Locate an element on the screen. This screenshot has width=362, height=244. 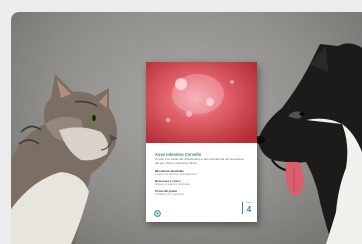
cover-illustration is located at coordinates (201, 102).